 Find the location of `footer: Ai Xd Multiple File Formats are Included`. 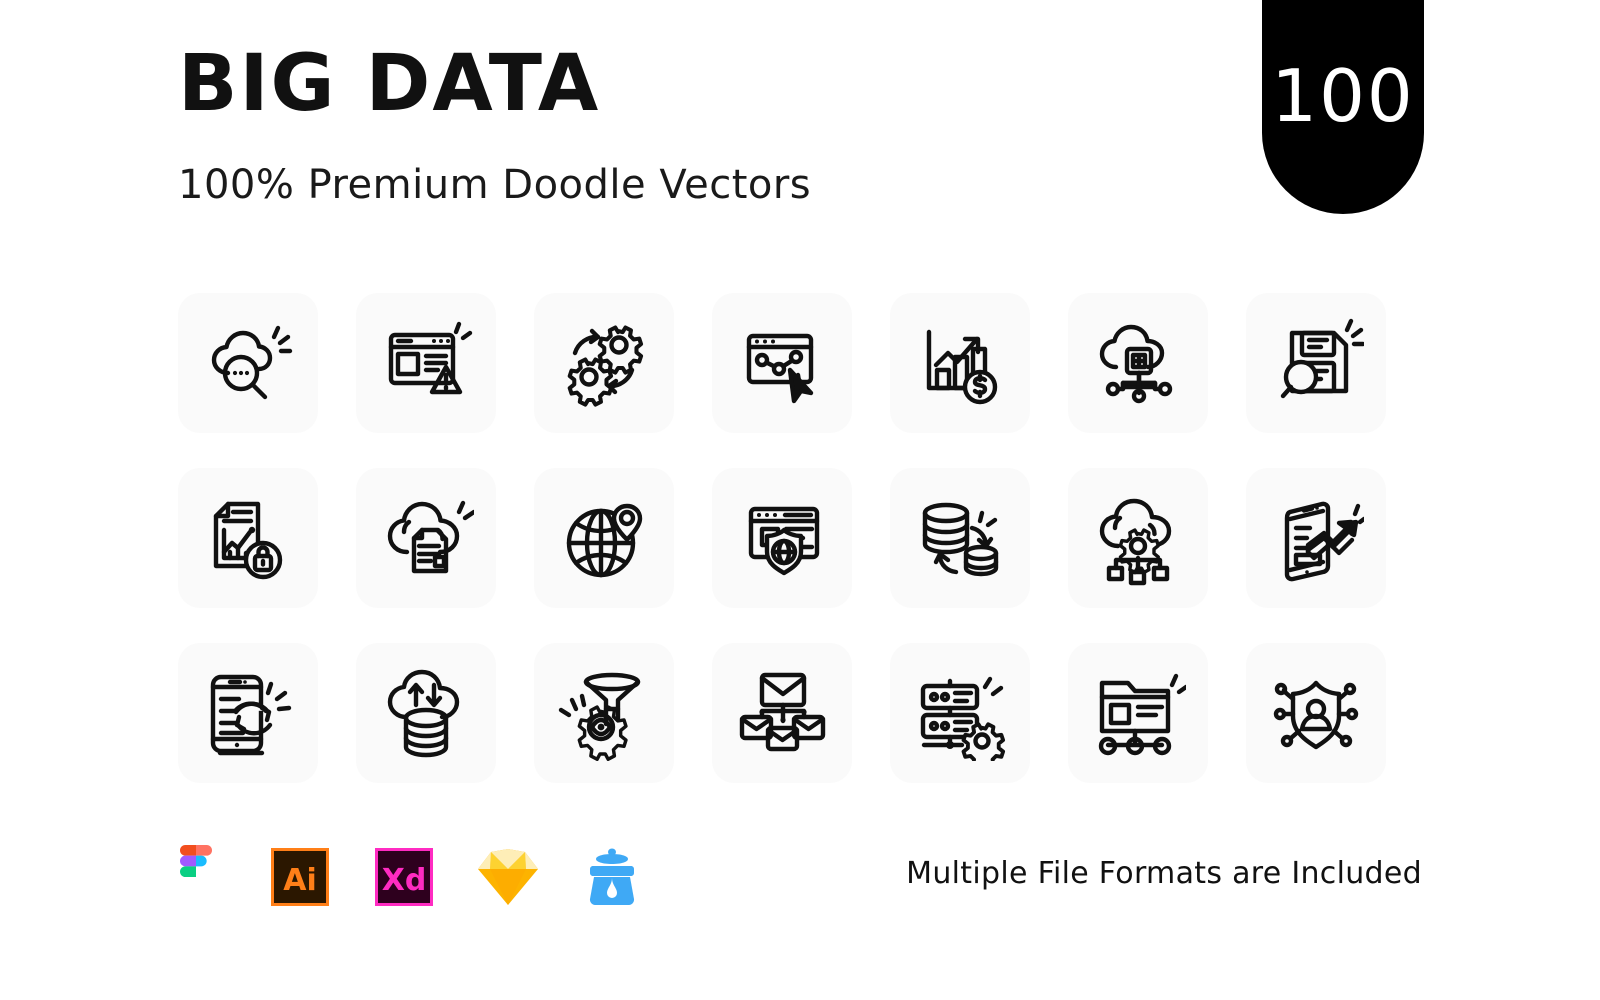

footer: Ai Xd Multiple File Formats are Included is located at coordinates (800, 880).